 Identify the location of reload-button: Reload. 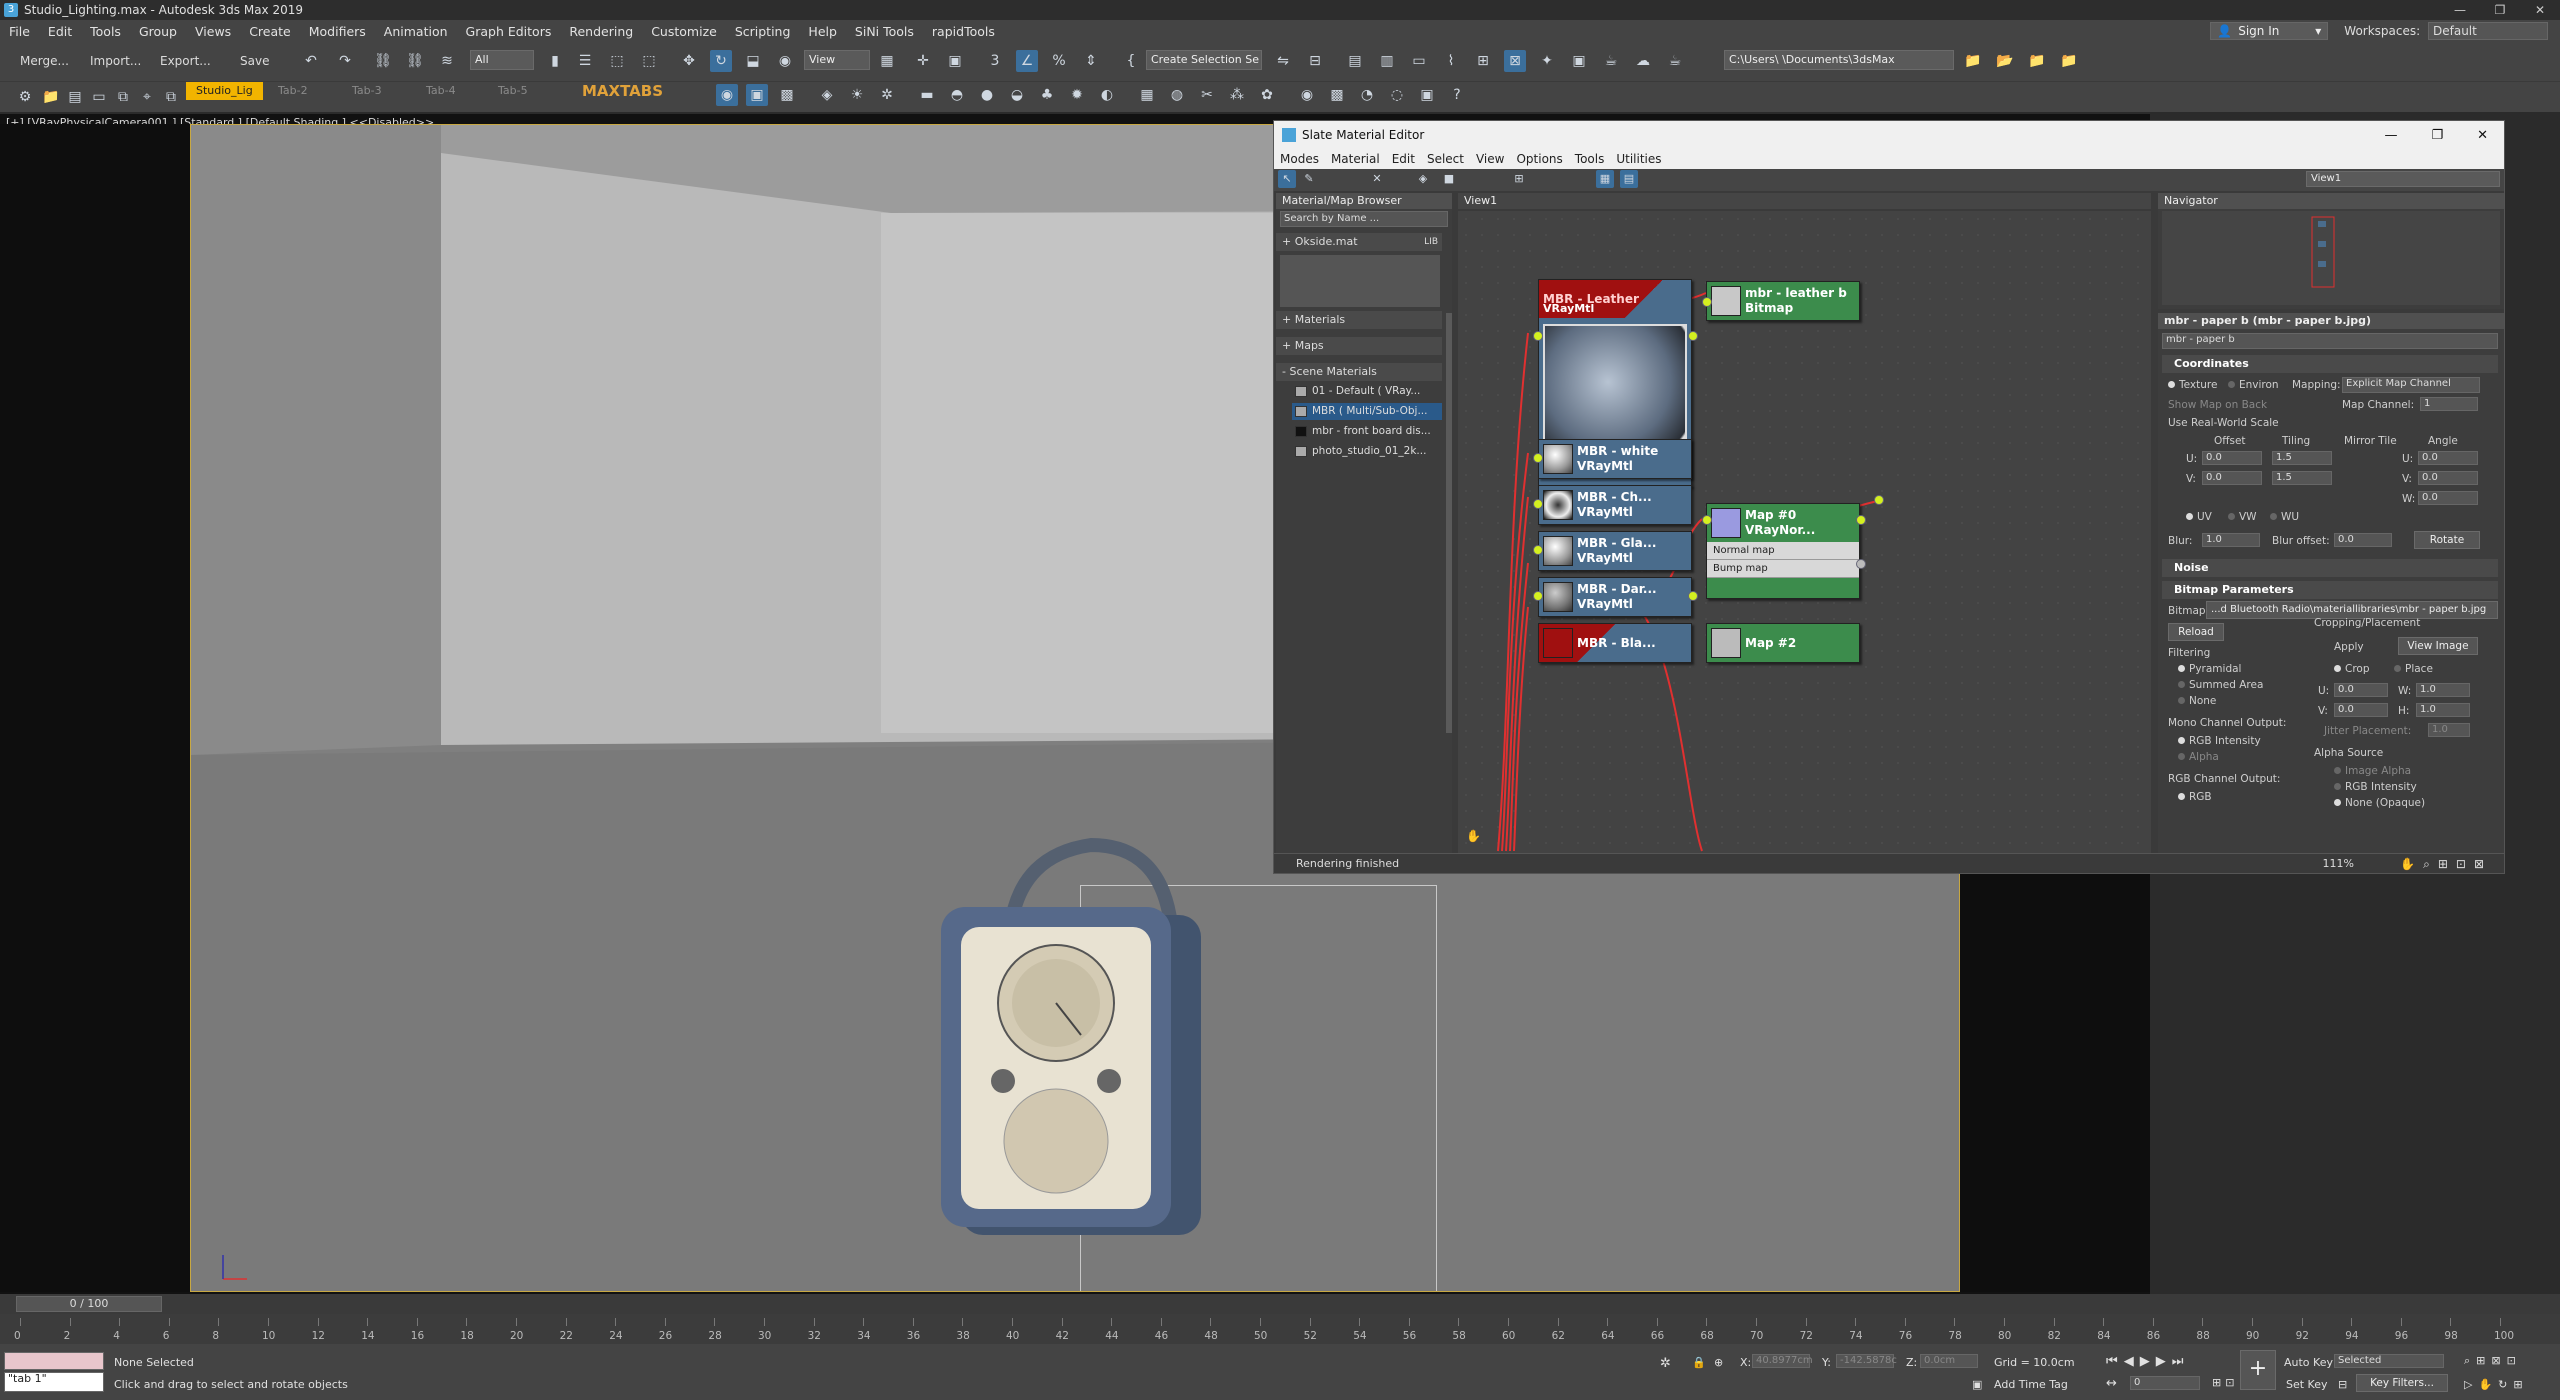
(2196, 632).